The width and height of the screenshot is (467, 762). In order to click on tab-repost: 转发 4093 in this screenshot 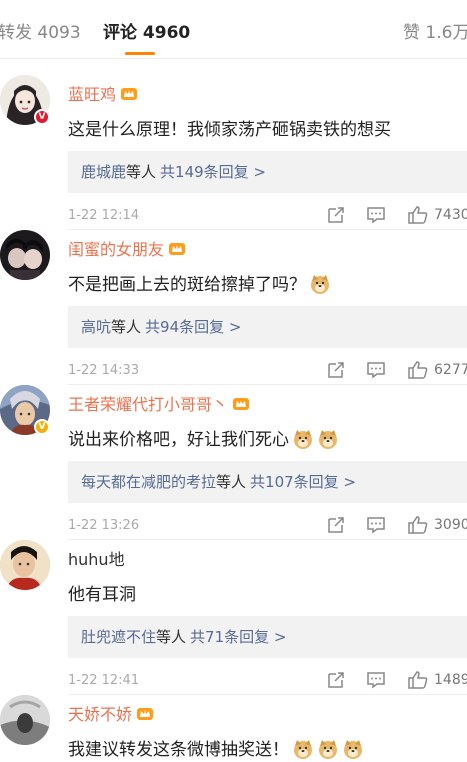, I will do `click(40, 30)`.